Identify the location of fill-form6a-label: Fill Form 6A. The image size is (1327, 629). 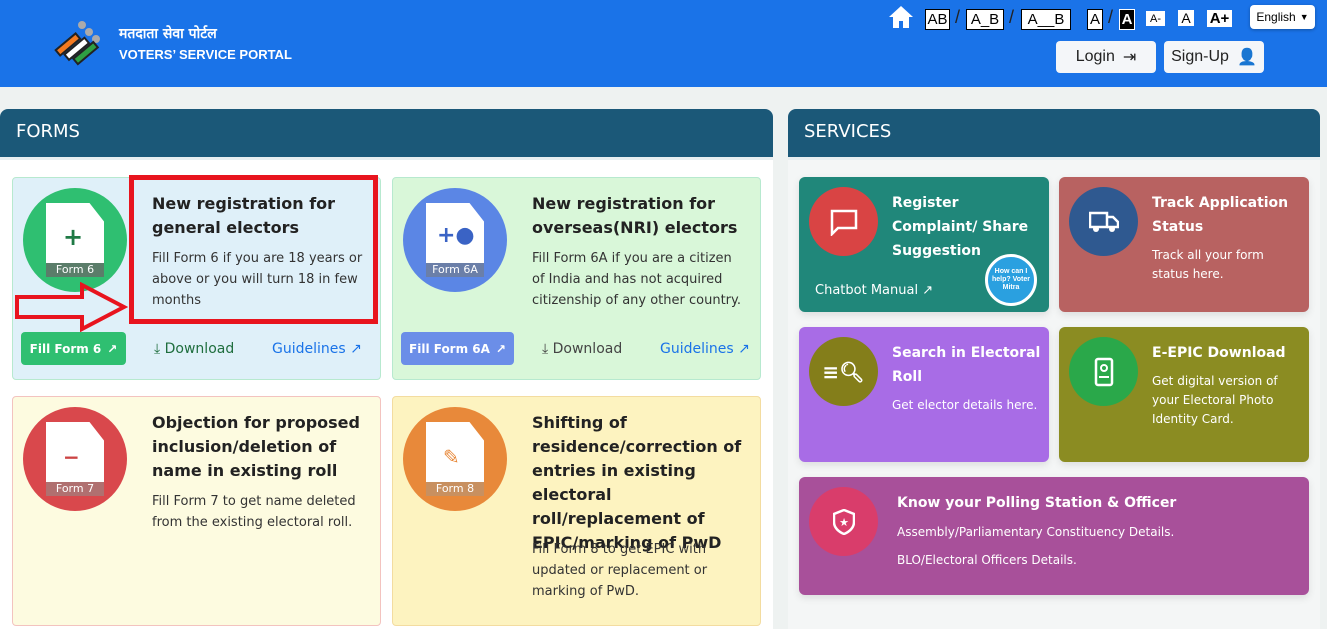
(449, 348).